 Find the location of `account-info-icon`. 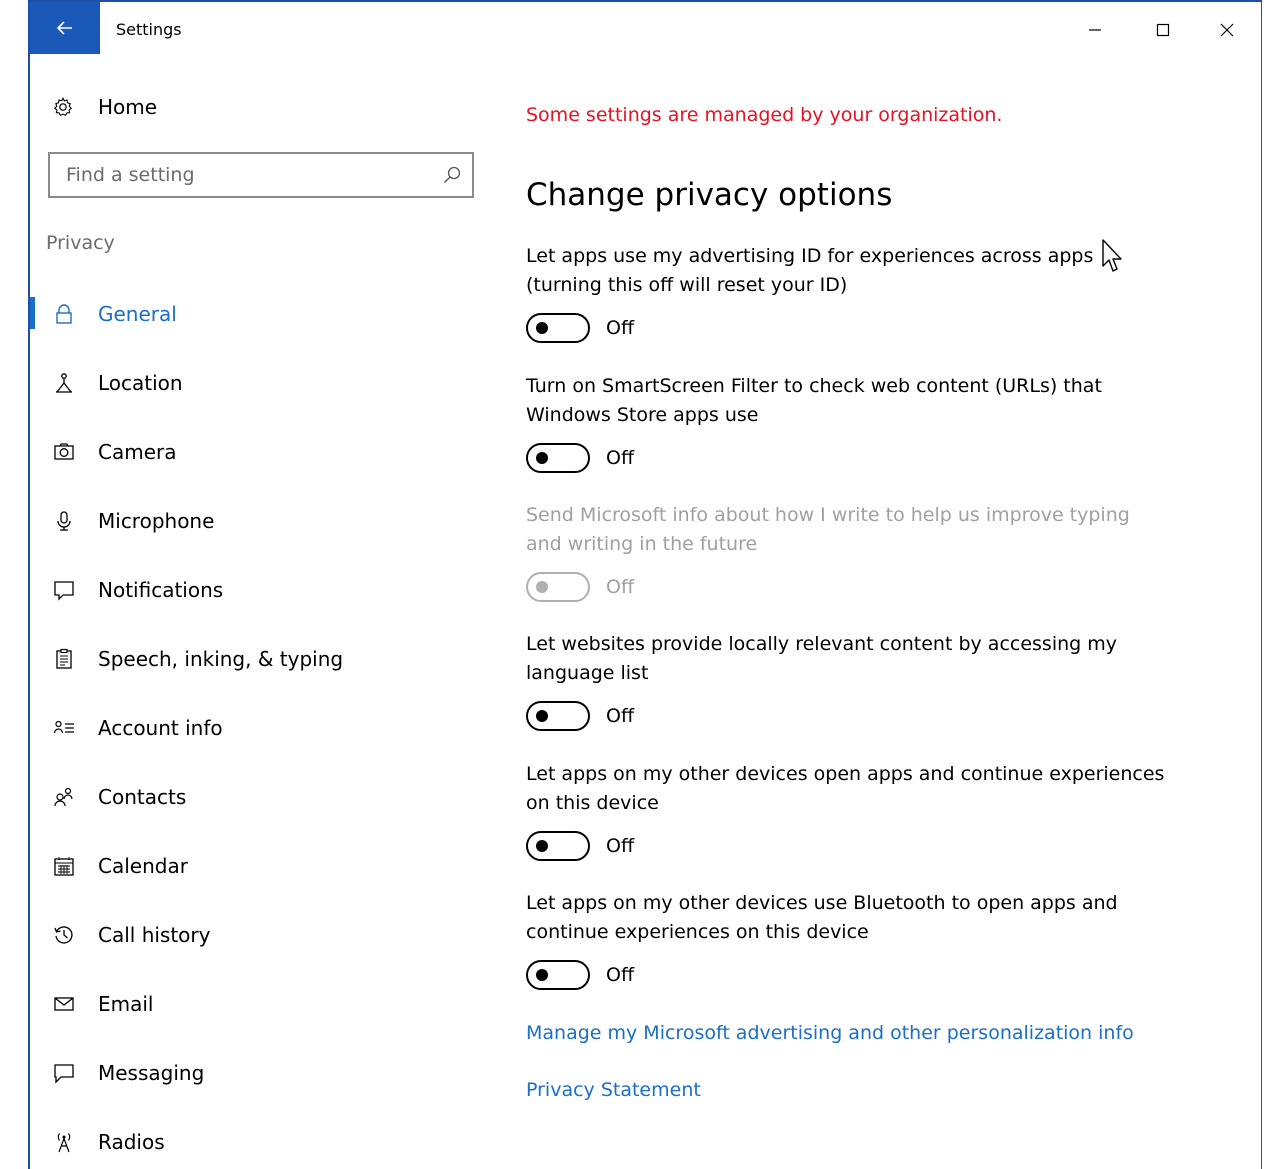

account-info-icon is located at coordinates (63, 726).